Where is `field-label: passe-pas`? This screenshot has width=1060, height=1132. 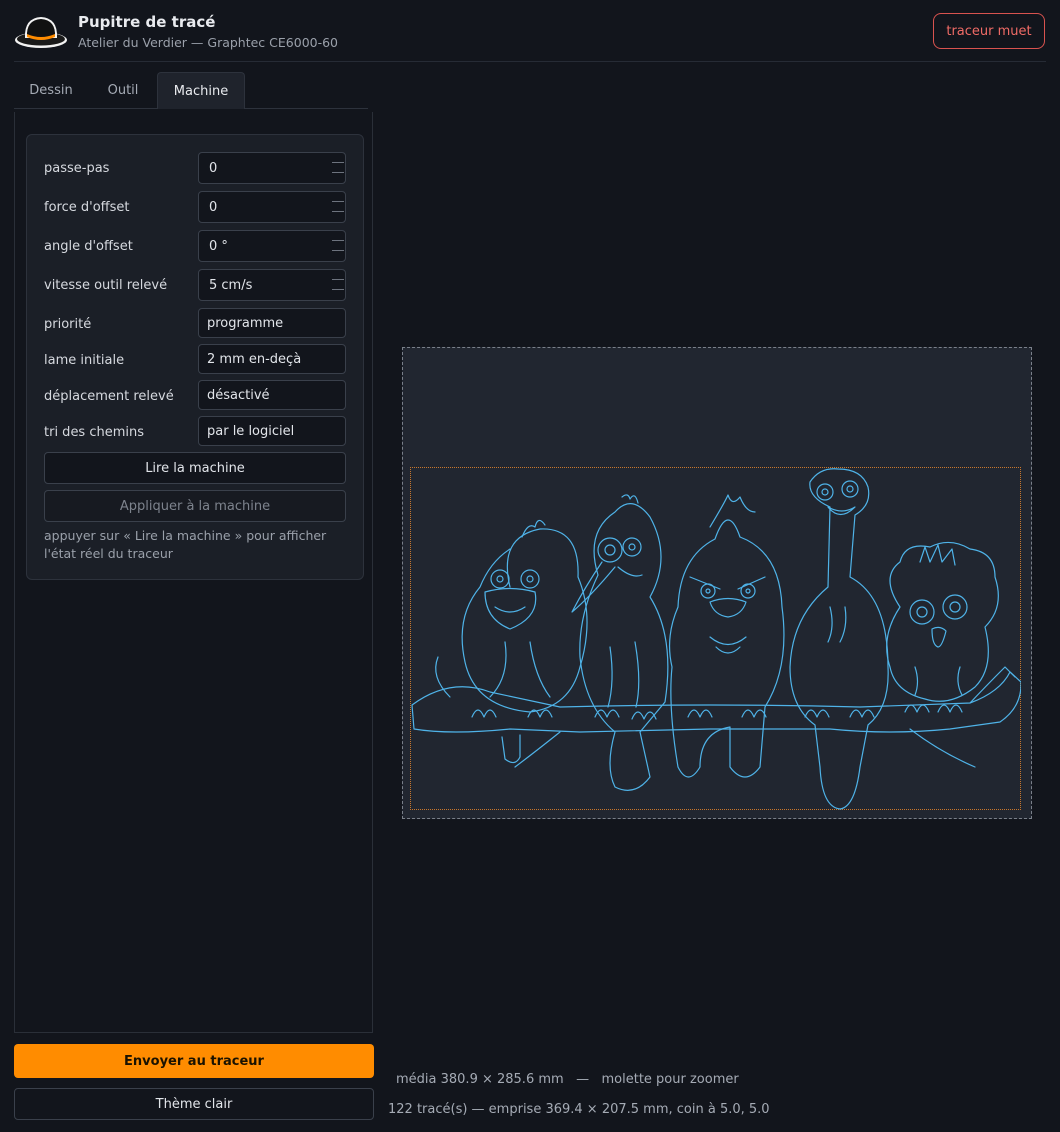
field-label: passe-pas is located at coordinates (77, 168).